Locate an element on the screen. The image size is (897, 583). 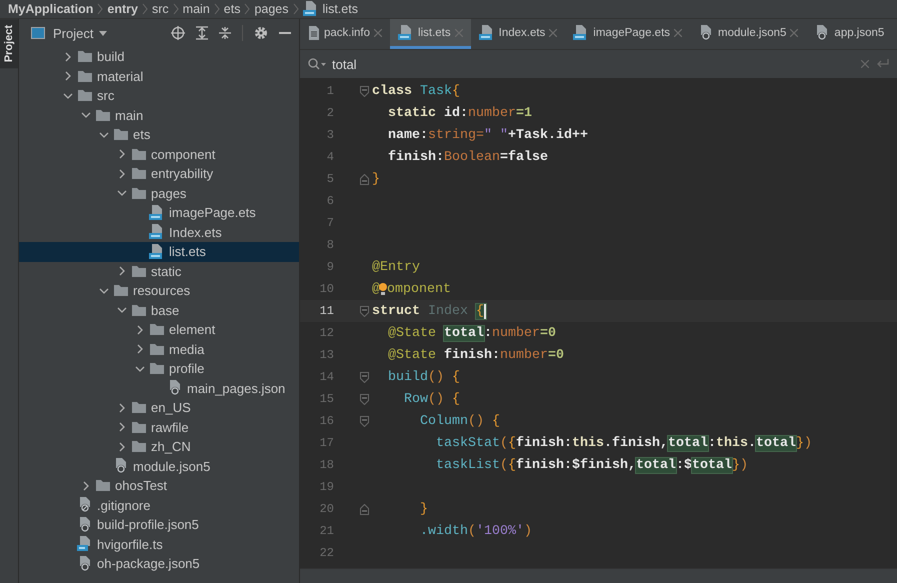
editor-tab: Index.ets is located at coordinates (518, 34).